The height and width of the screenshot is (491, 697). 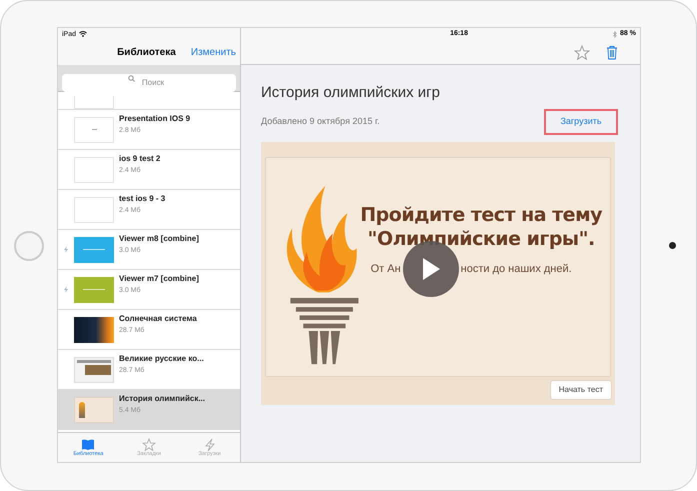 What do you see at coordinates (142, 199) in the screenshot?
I see `item-title: test ios 9 - 3` at bounding box center [142, 199].